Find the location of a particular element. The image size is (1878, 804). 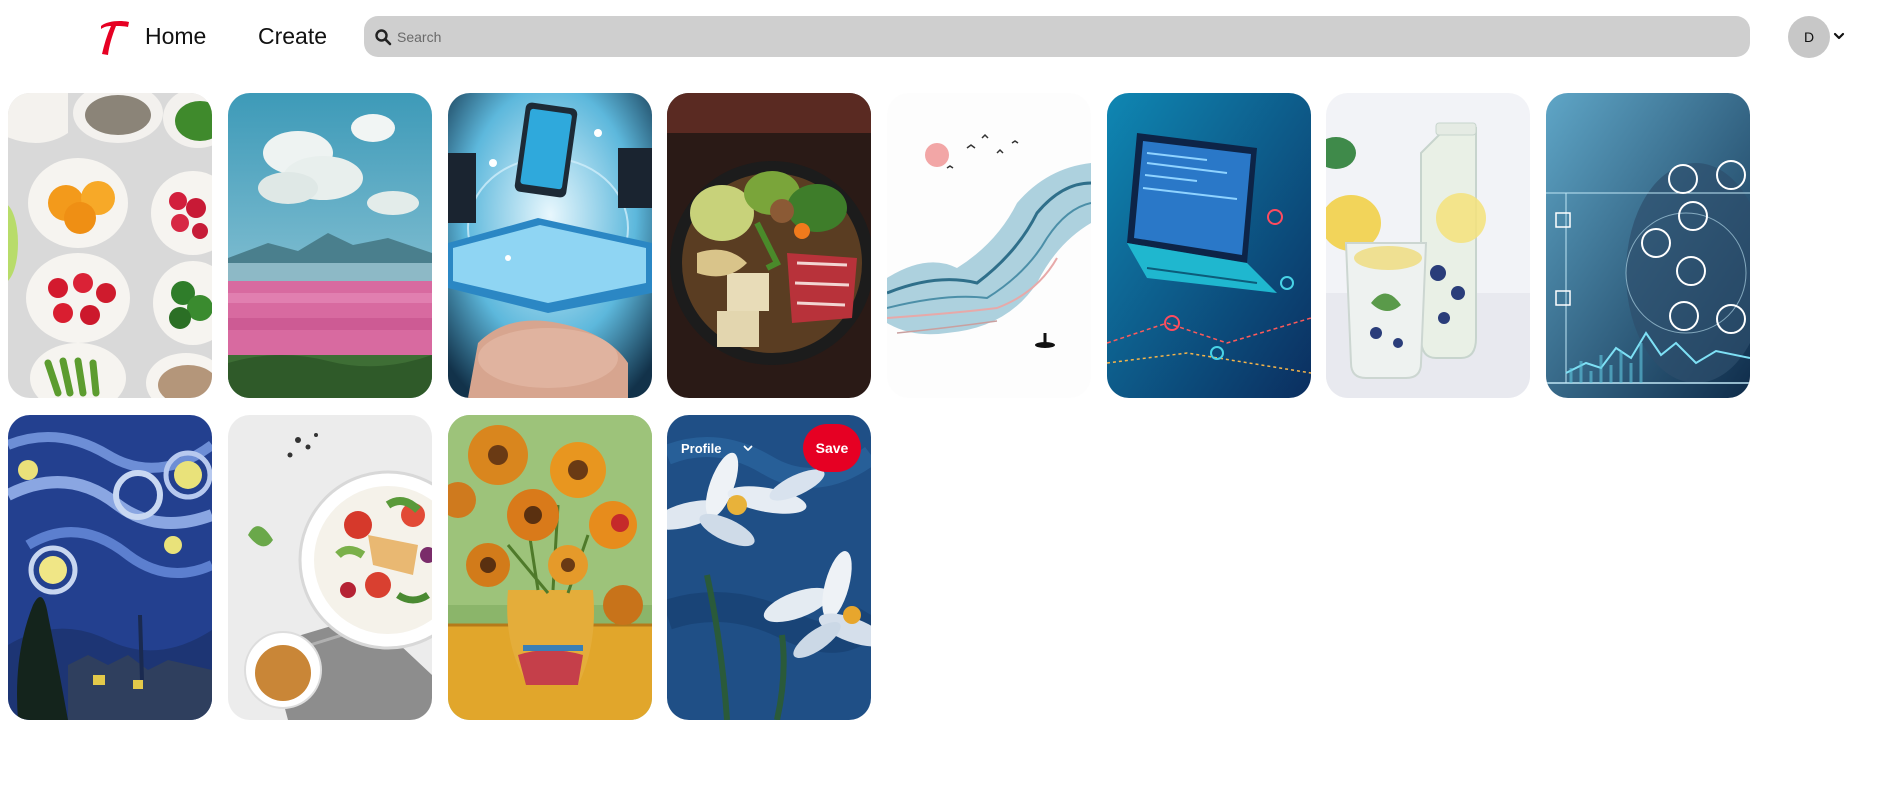

user-avatar: D is located at coordinates (1809, 37).